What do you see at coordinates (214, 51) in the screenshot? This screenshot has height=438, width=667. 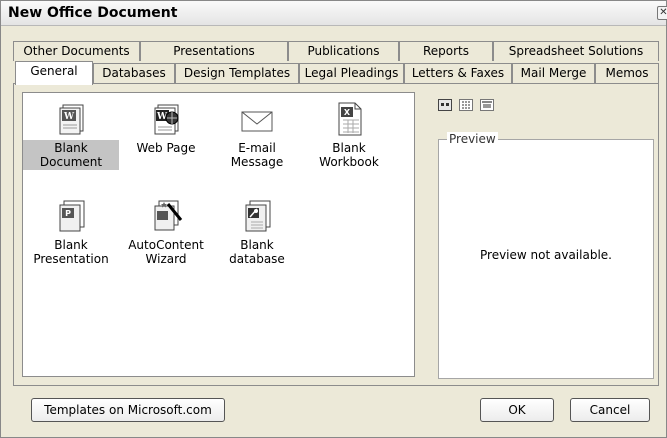 I see `tab-presentations: Presentations` at bounding box center [214, 51].